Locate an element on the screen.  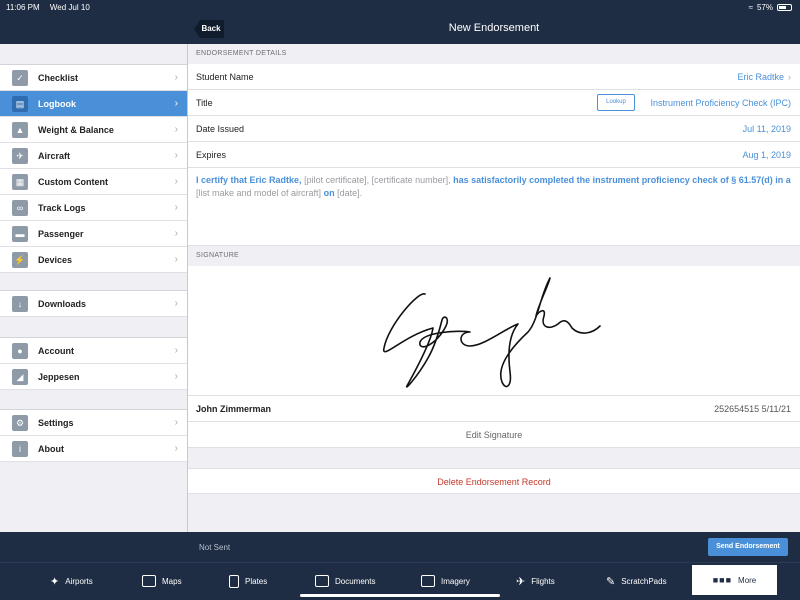
book-icon: ▤ is located at coordinates (20, 103).